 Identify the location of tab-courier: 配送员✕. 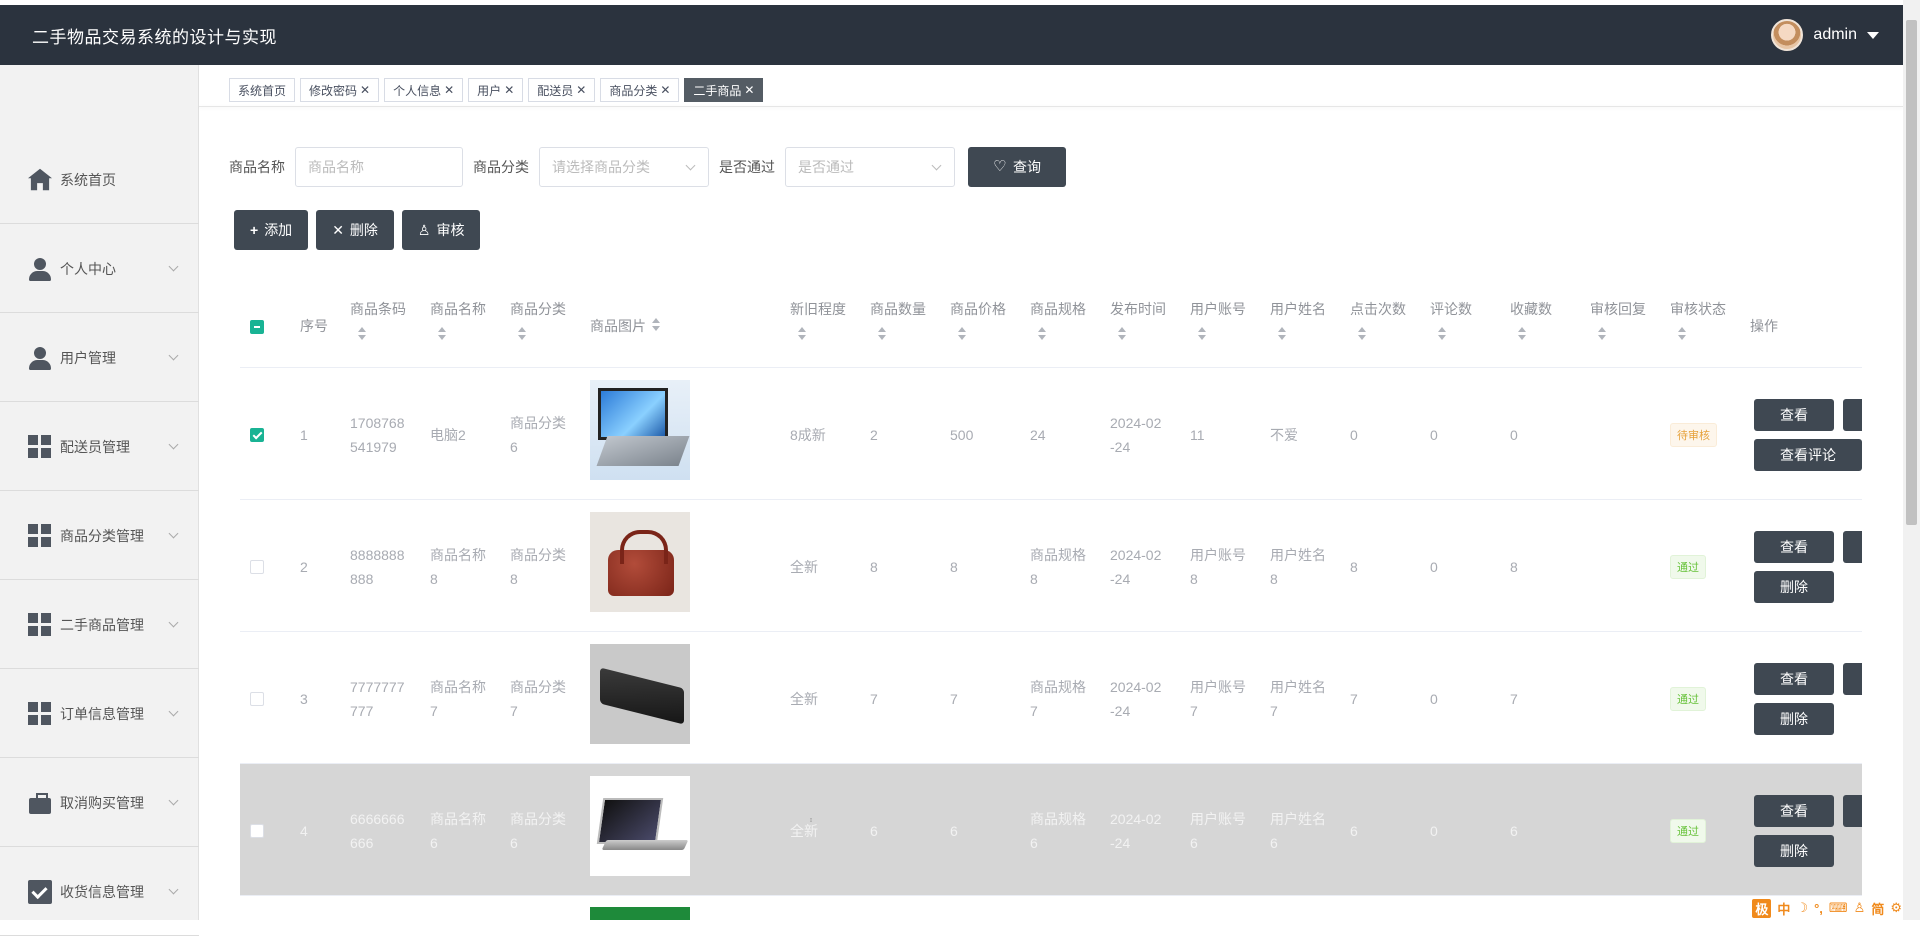
(561, 90).